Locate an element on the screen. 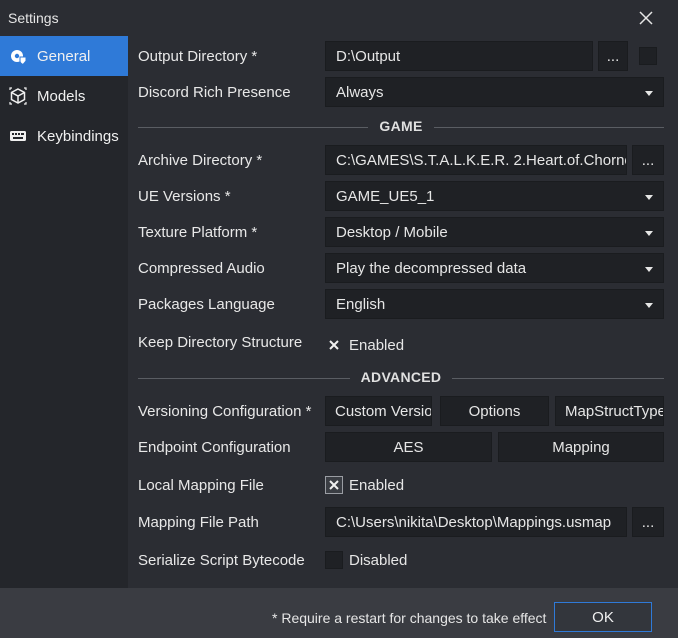 The image size is (678, 638). discord-rich-presence-select: Always is located at coordinates (494, 92).